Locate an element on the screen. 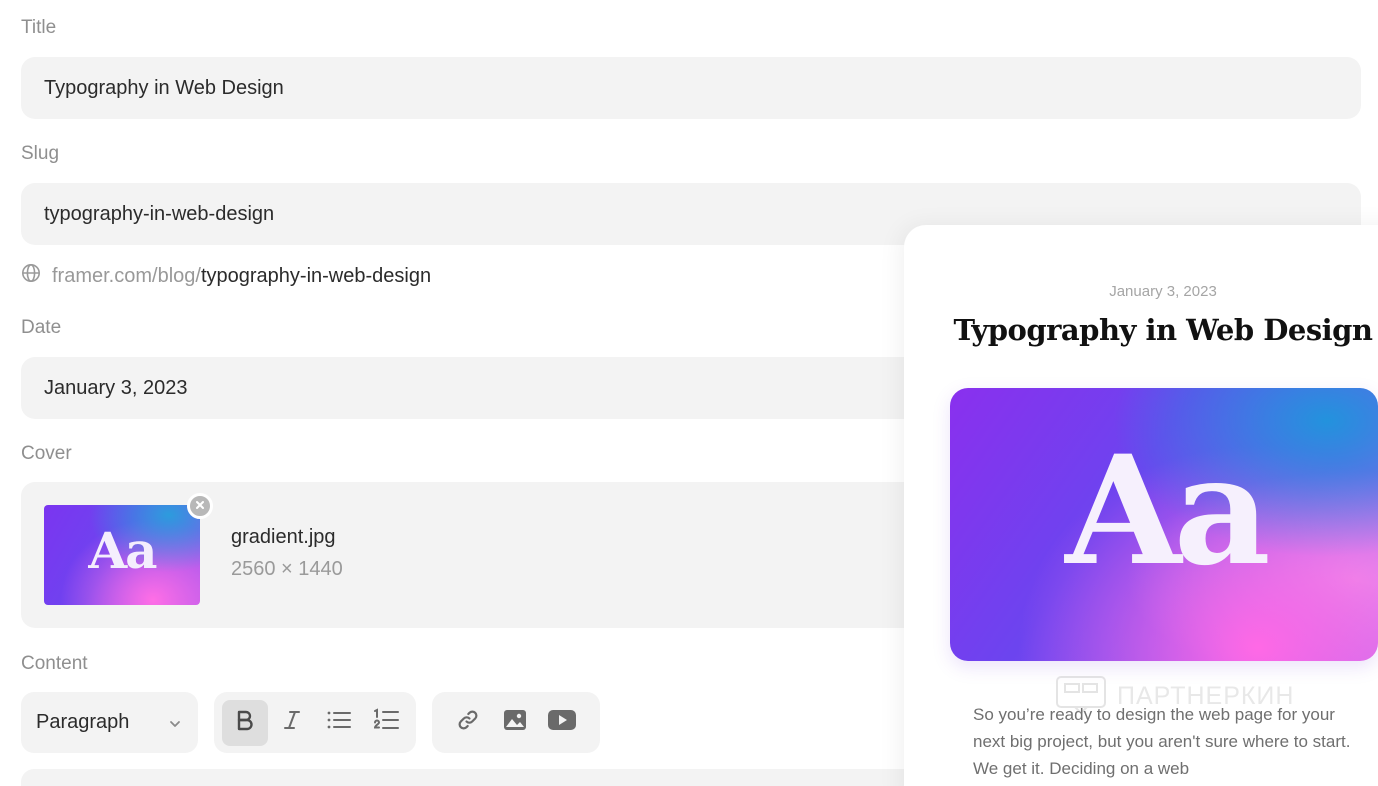 Image resolution: width=1378 pixels, height=786 pixels. title-input: Typography in Web Design is located at coordinates (691, 88).